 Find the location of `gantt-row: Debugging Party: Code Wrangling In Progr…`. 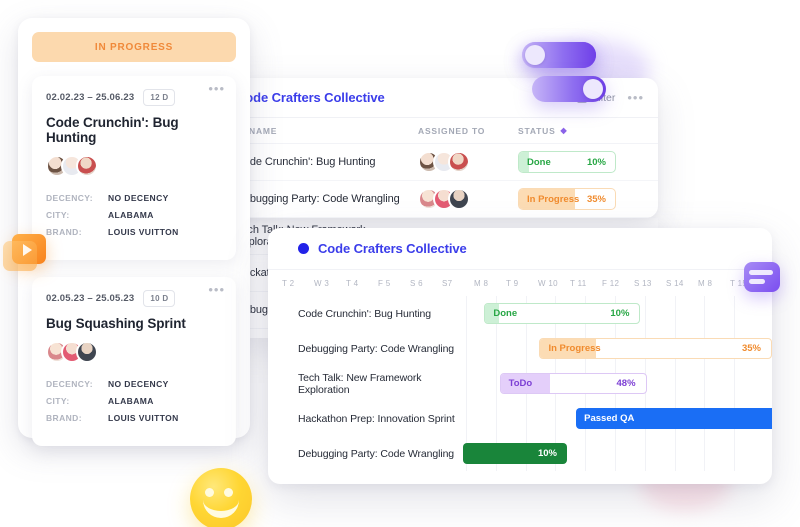

gantt-row: Debugging Party: Code Wrangling In Progr… is located at coordinates (520, 348).